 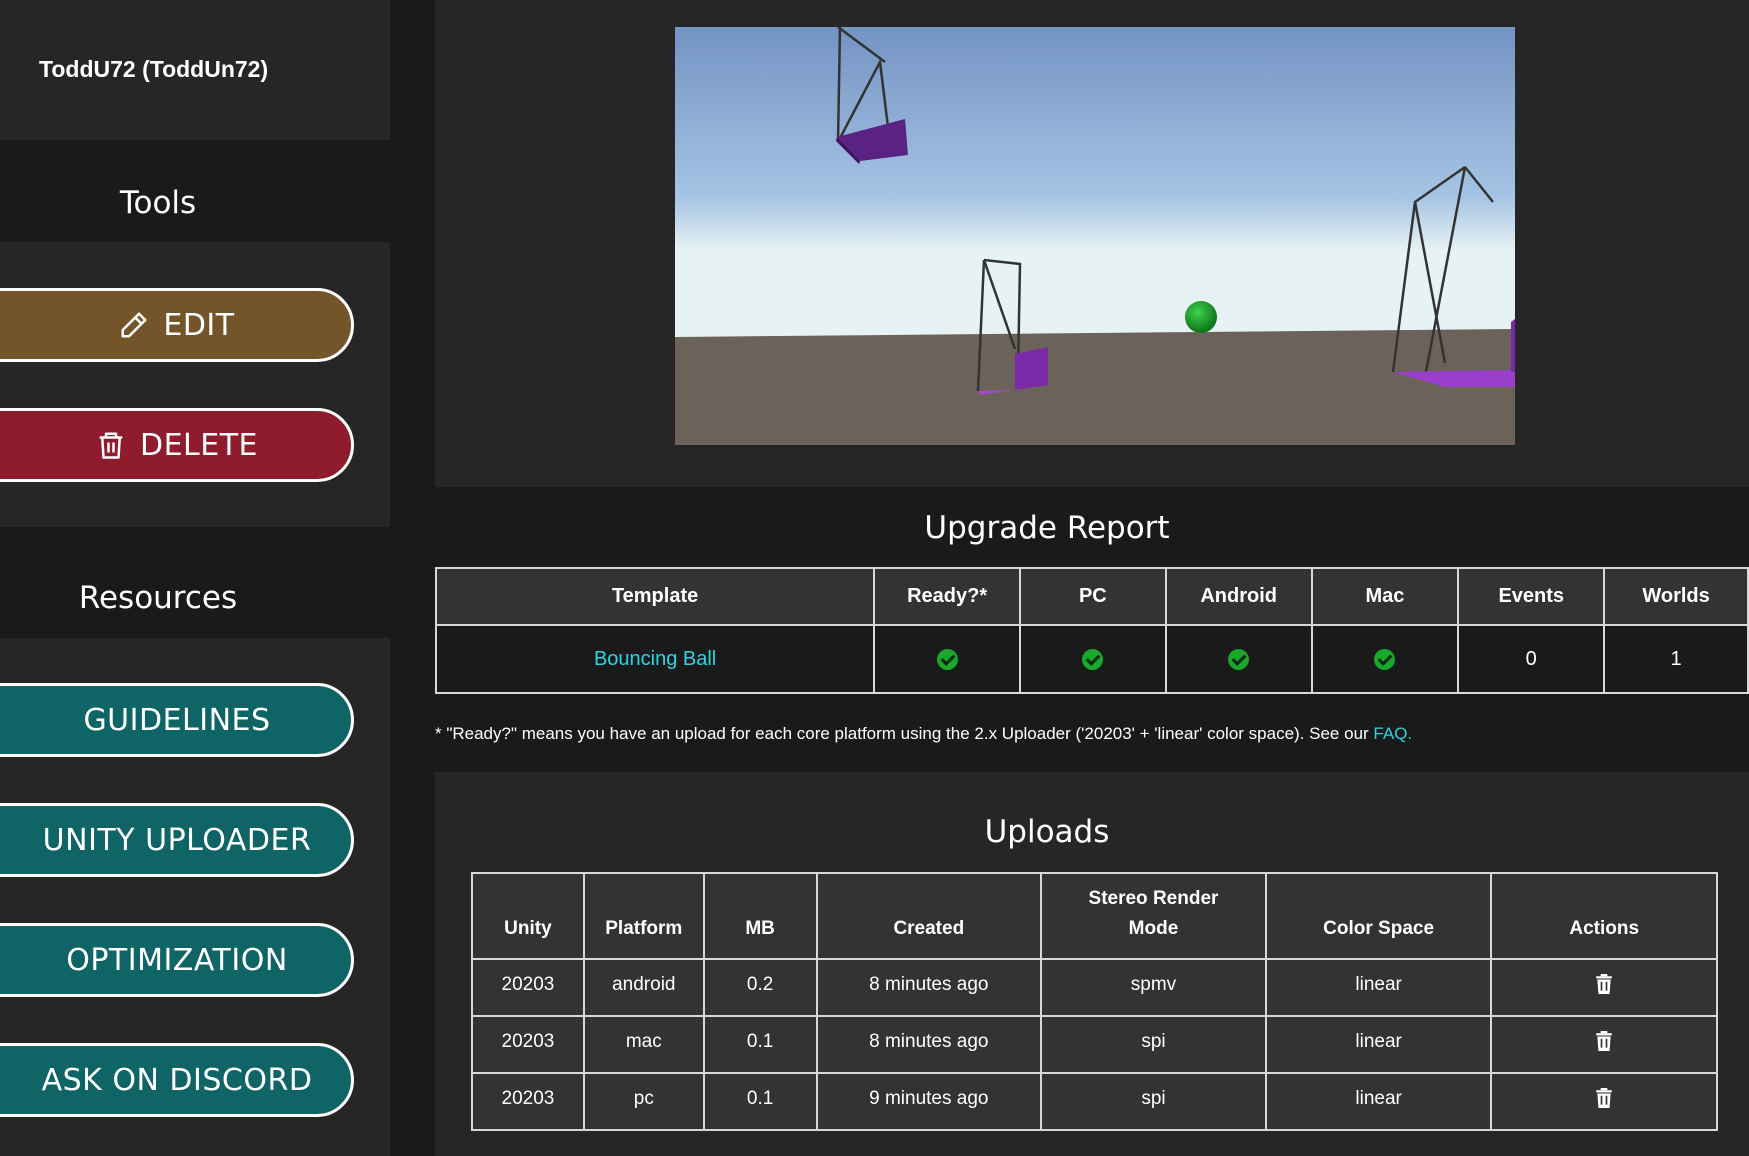 What do you see at coordinates (195, 384) in the screenshot?
I see `tools-panel: EDIT DELETE` at bounding box center [195, 384].